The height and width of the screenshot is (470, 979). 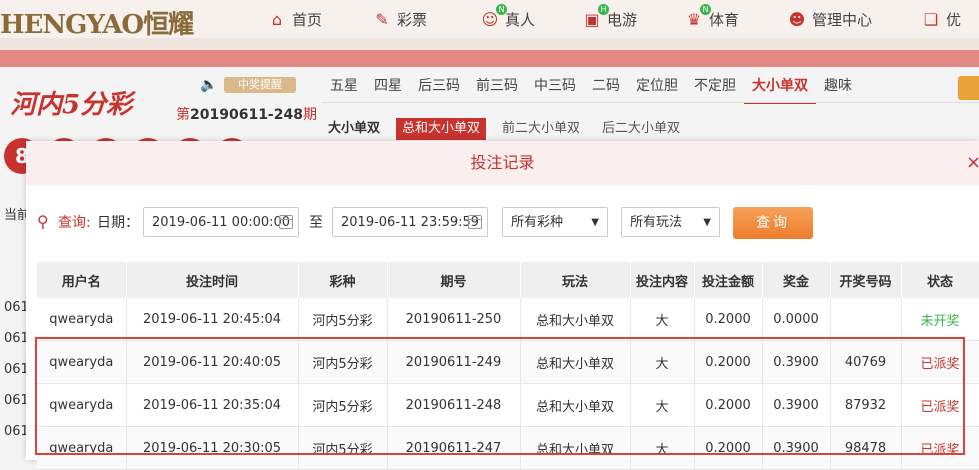 I want to click on sub-tab: 前二大小单双, so click(x=541, y=129).